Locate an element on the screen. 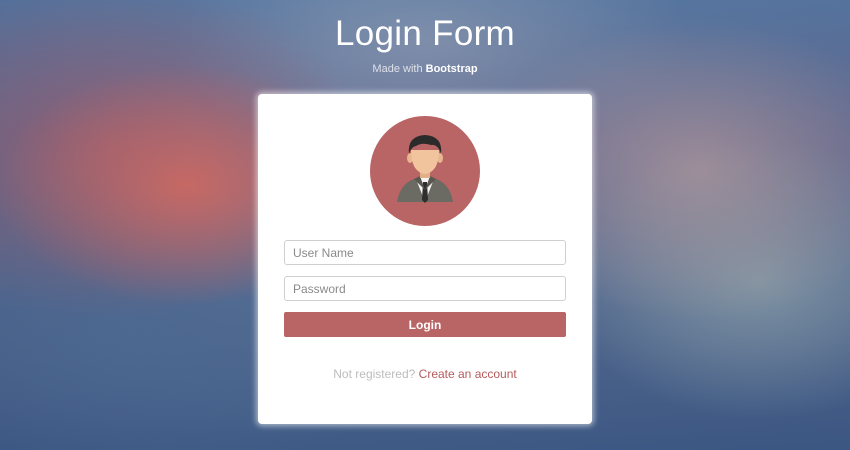  page-title: Login Form is located at coordinates (425, 33).